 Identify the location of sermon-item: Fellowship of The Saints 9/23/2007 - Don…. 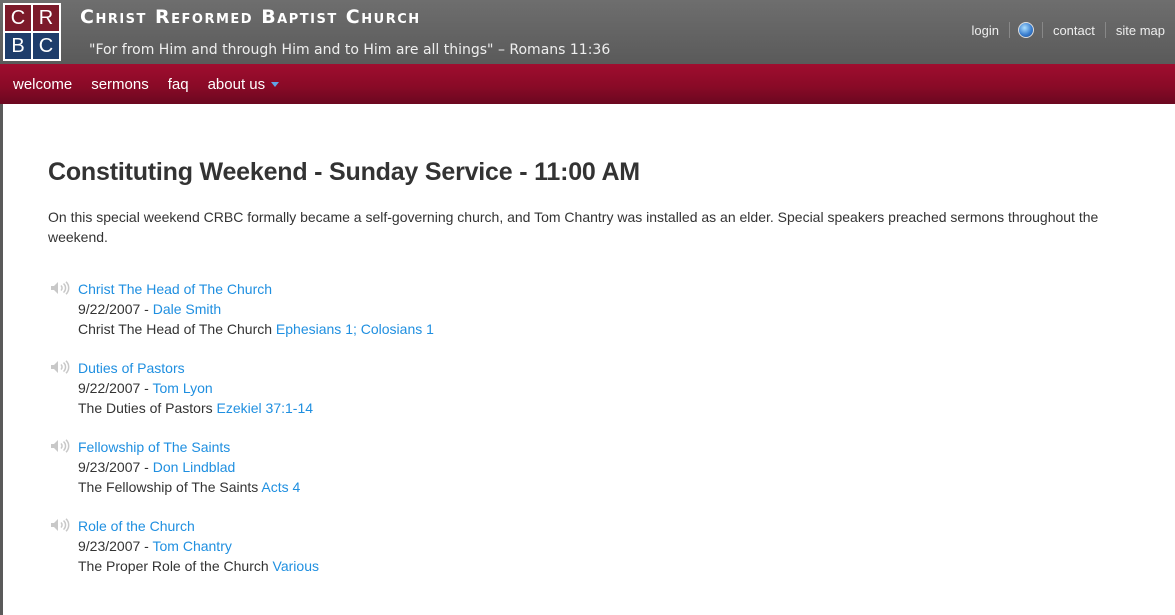
(588, 467).